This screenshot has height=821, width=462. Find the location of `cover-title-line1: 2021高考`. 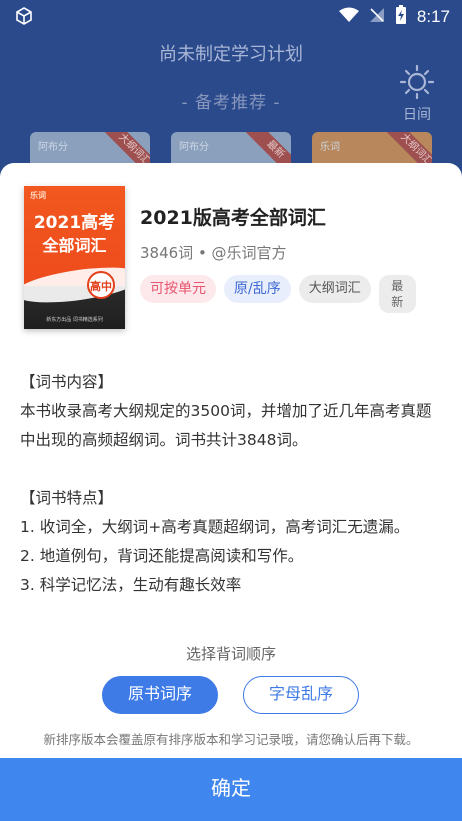

cover-title-line1: 2021高考 is located at coordinates (74, 223).